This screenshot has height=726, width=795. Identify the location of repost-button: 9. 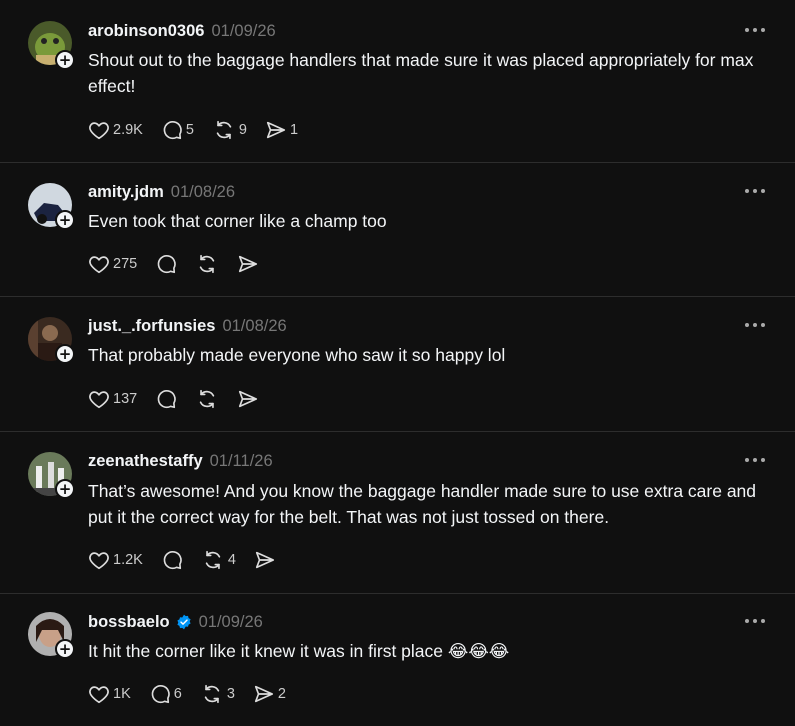
(229, 130).